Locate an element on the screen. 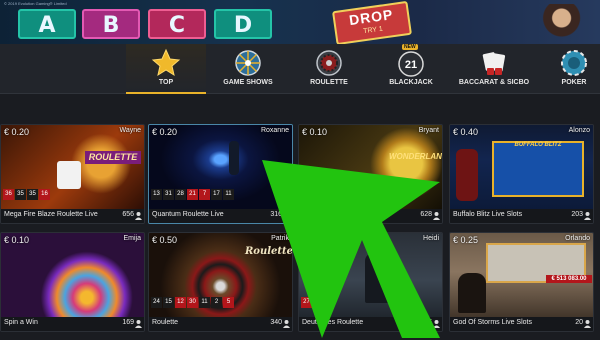  player-count: 628 is located at coordinates (426, 214).